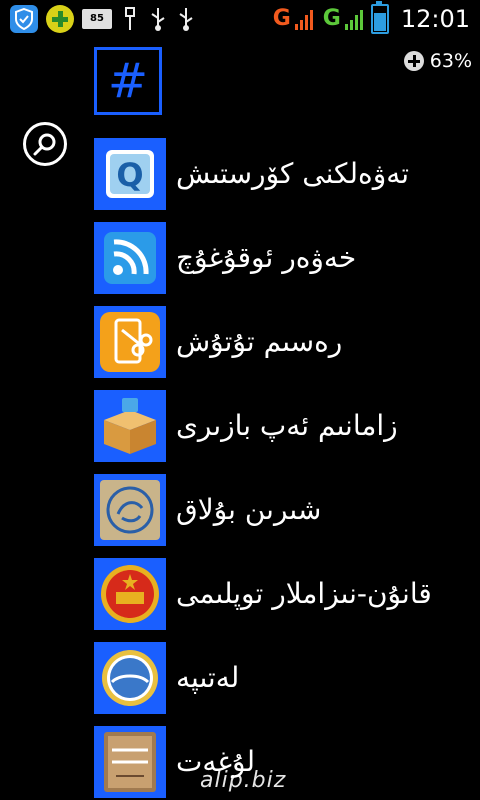  I want to click on app-label: شىرىن بۇلاق, so click(249, 509).